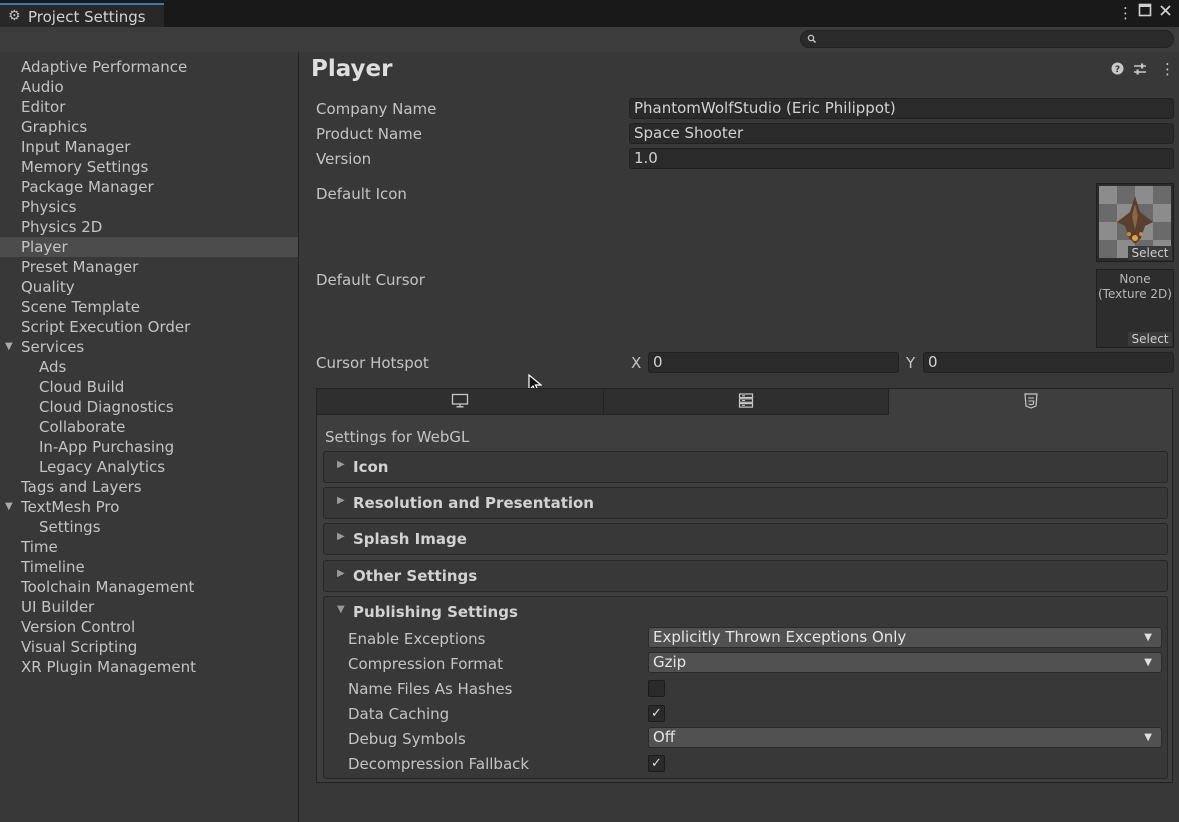 The height and width of the screenshot is (822, 1179). I want to click on window-titlebar, so click(589, 13).